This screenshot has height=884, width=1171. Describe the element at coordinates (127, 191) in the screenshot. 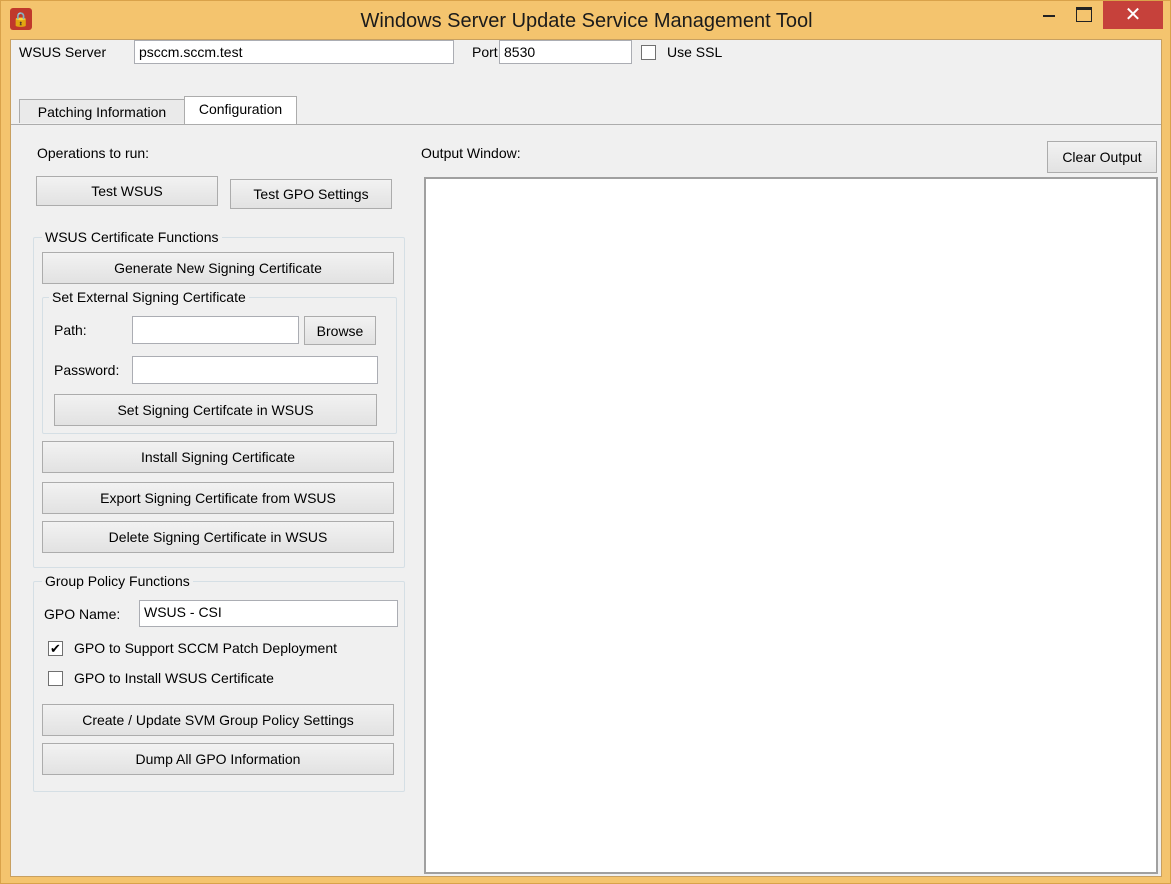

I see `test-wsus-button: Test WSUS` at that location.